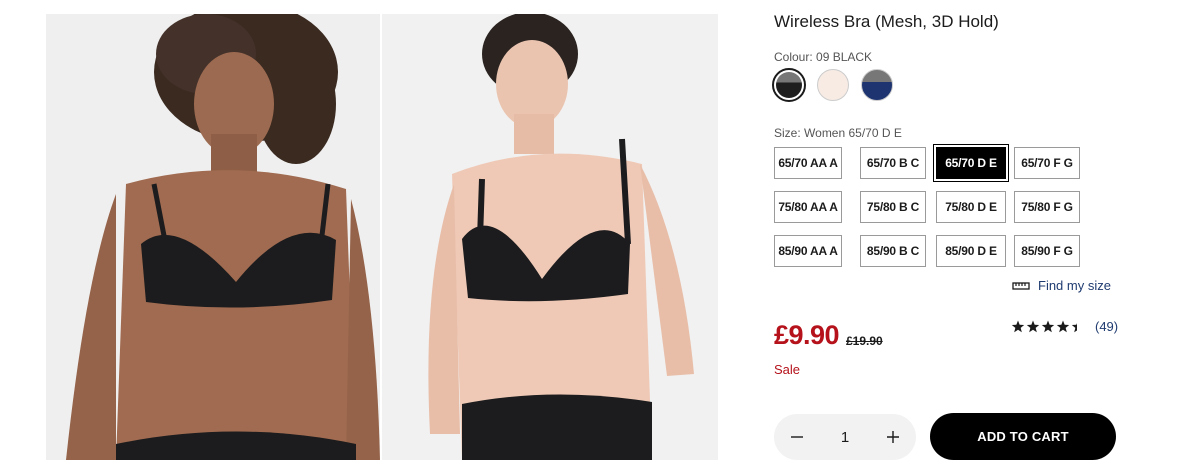 The width and height of the screenshot is (1200, 460). Describe the element at coordinates (787, 133) in the screenshot. I see `size-label-prefix: Size:` at that location.